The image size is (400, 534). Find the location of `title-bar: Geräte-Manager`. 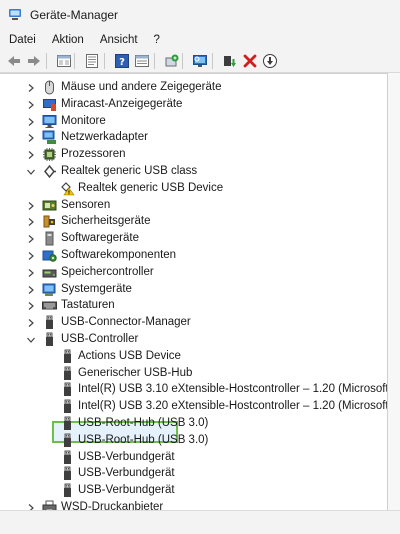

title-bar: Geräte-Manager is located at coordinates (200, 15).